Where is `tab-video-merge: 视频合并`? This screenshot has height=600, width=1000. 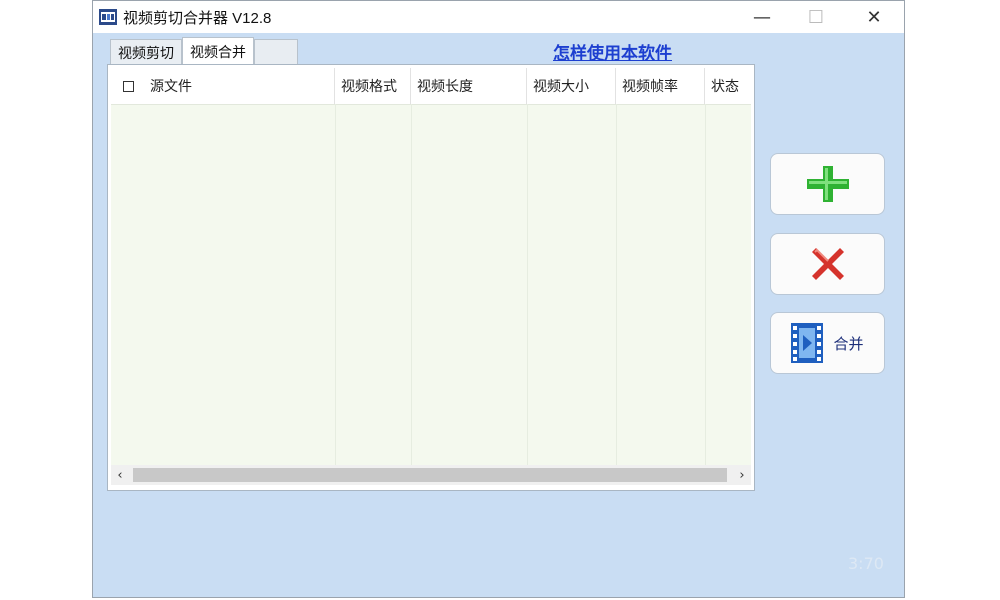
tab-video-merge: 视频合并 is located at coordinates (218, 51).